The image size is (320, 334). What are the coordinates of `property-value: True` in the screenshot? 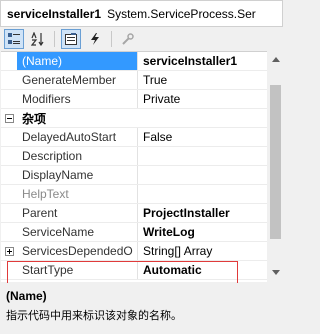 It's located at (202, 80).